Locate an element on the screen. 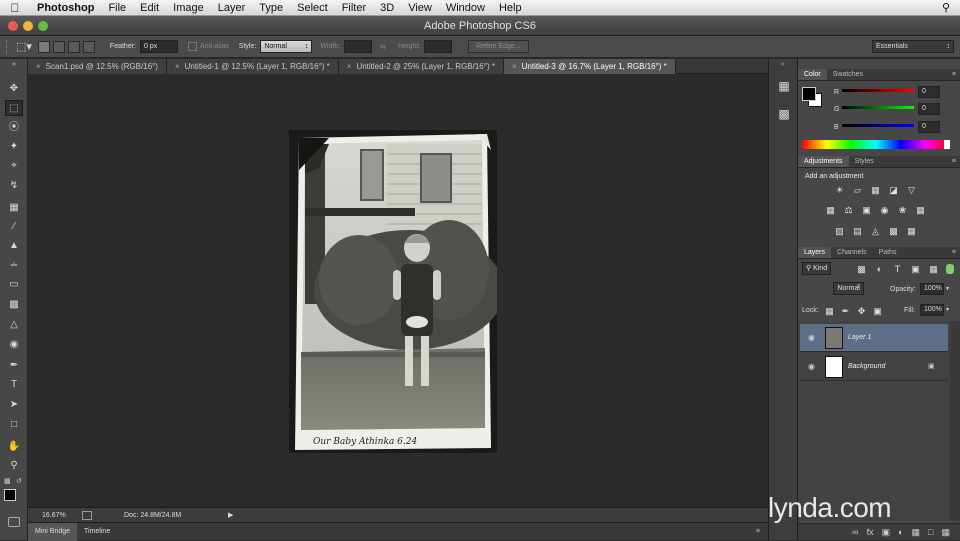  history-brush-tool-icon: ∸ is located at coordinates (14, 266).